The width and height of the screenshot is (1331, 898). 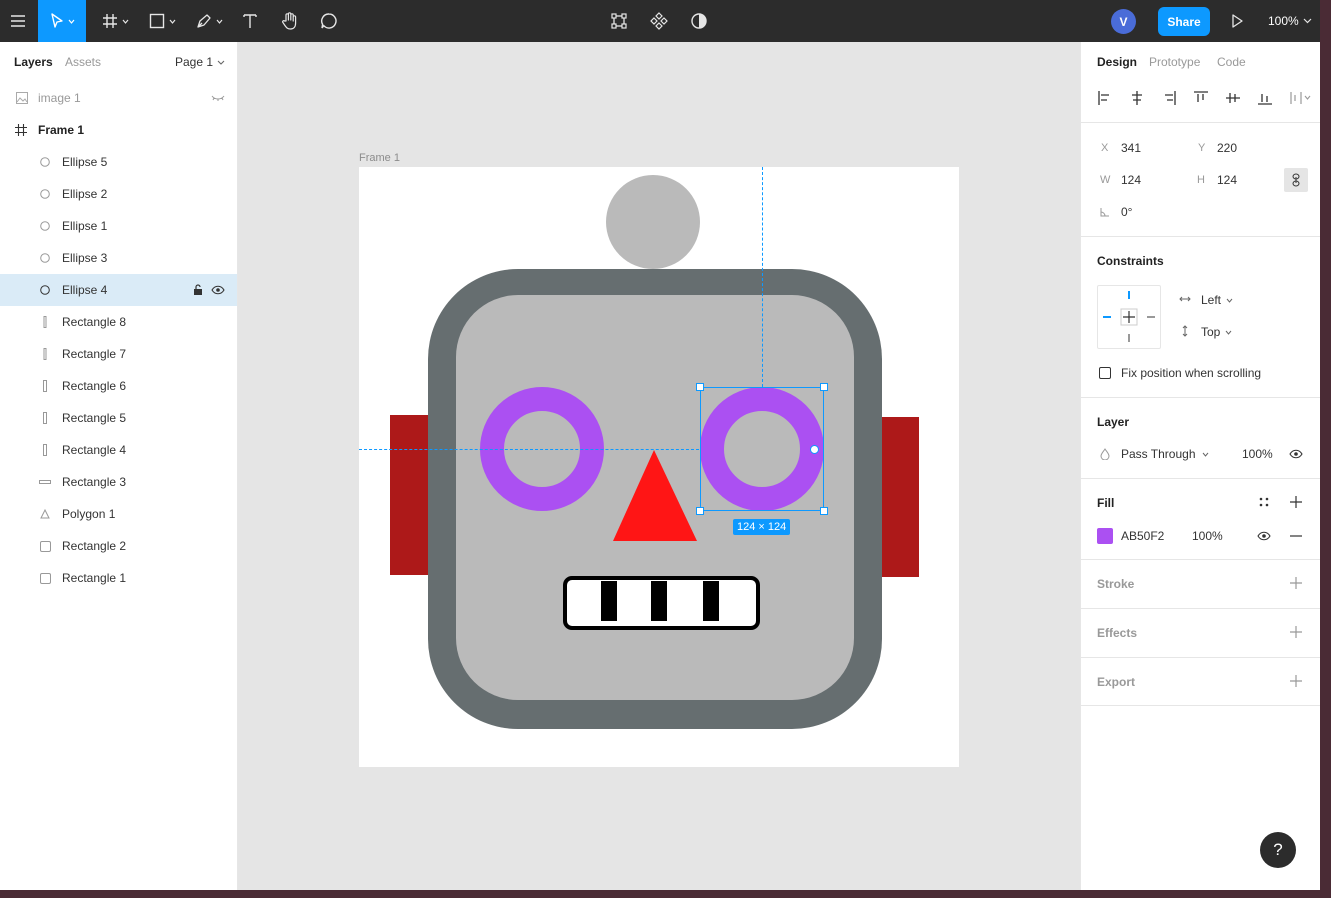 I want to click on layer-opacity-input: 100%, so click(x=1257, y=454).